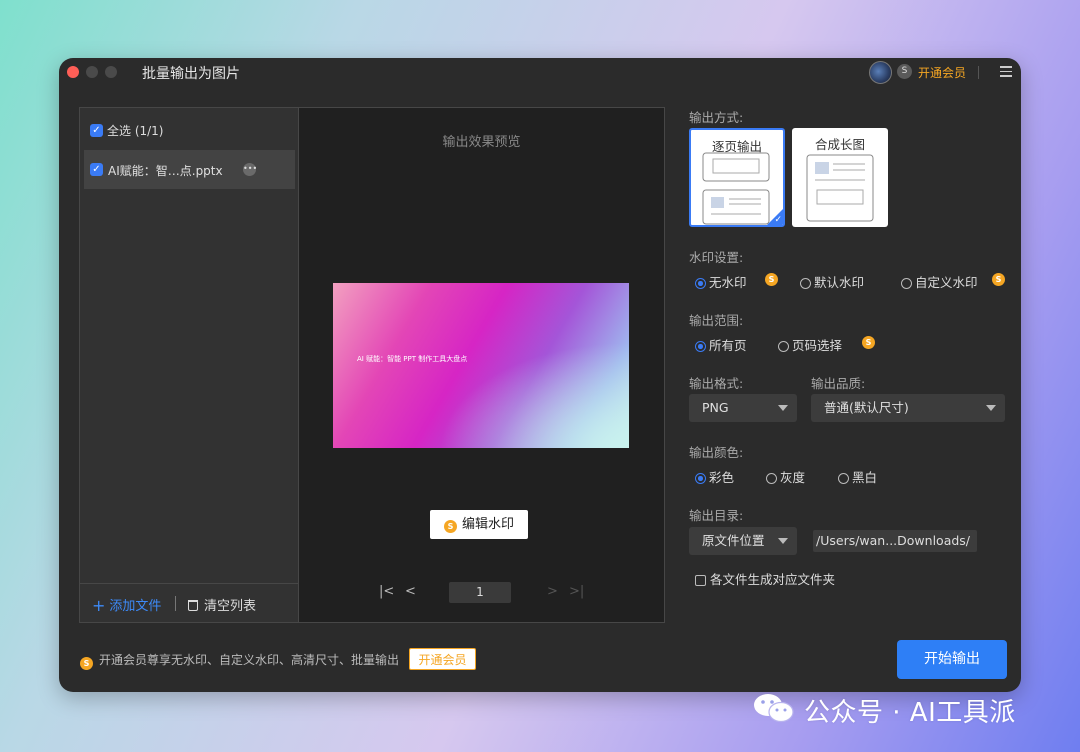  I want to click on radio-page-select: 页码选择, so click(810, 344).